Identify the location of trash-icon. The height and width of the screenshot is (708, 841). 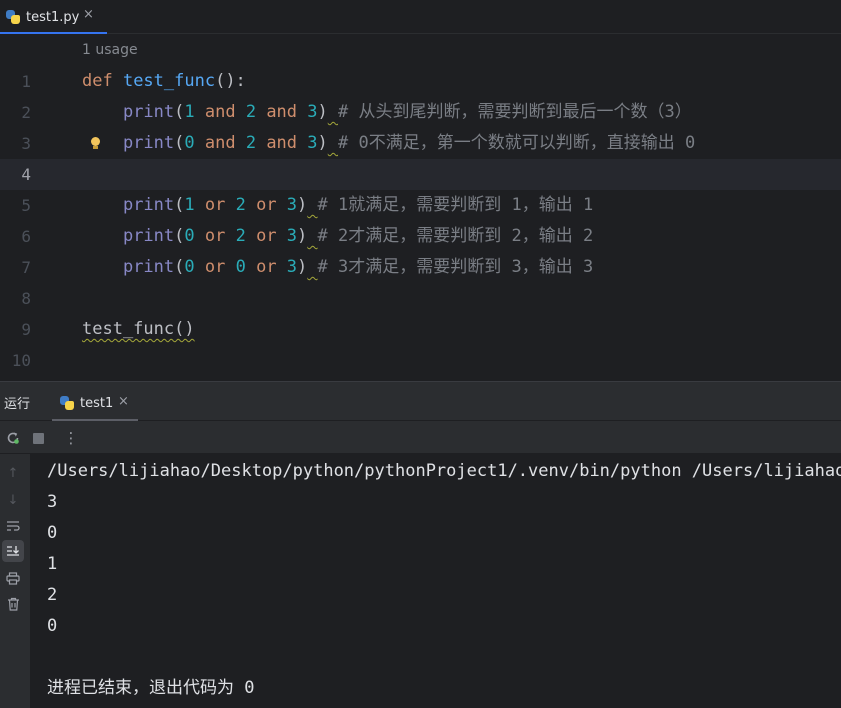
(13, 604).